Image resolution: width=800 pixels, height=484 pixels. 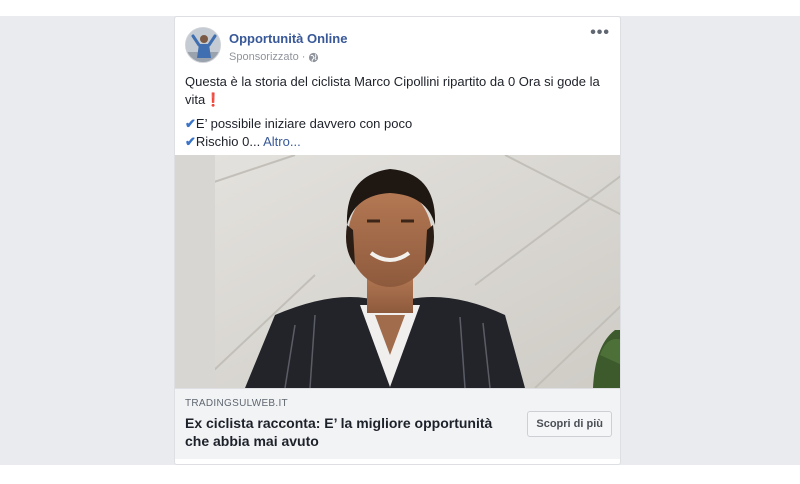 I want to click on bullet-item: ✔E’ possibile iniziare davvero con poco, so click(x=397, y=124).